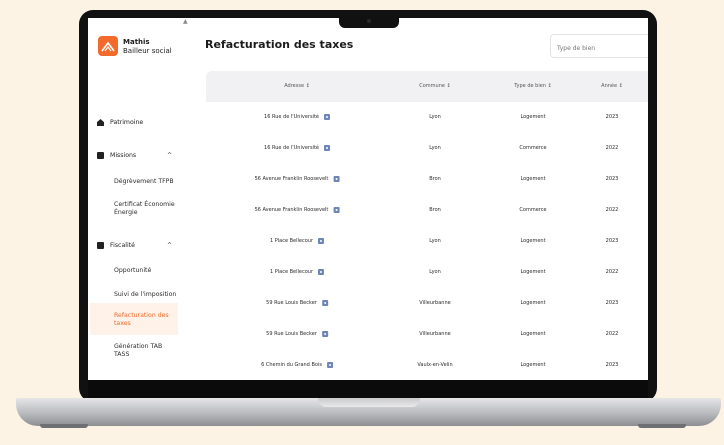 This screenshot has width=724, height=445. Describe the element at coordinates (141, 320) in the screenshot. I see `sidebar-item-refacturation: Refacturation des taxes` at that location.